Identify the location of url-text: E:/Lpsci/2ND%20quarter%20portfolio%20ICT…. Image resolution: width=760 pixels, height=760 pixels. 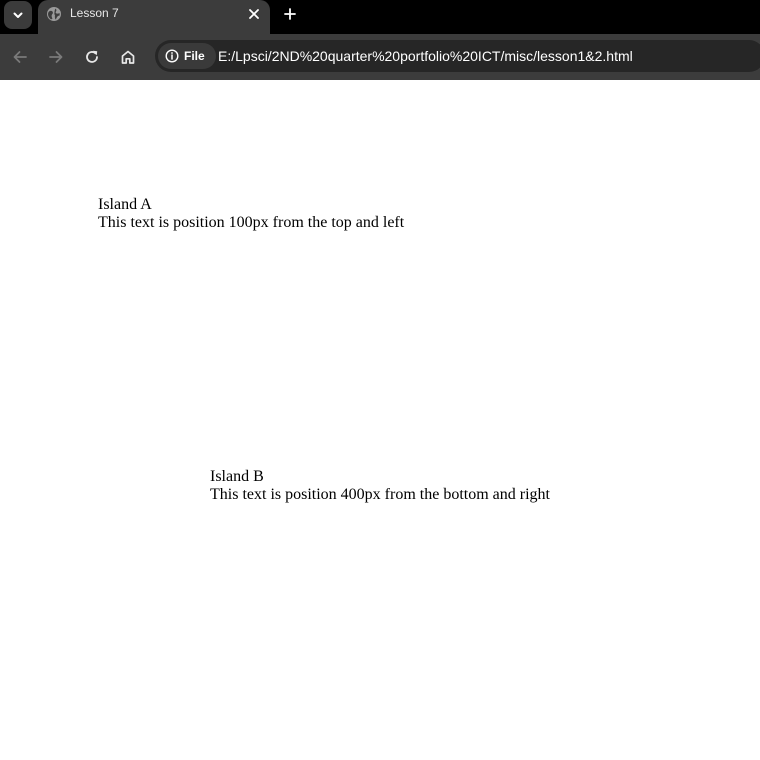
(425, 56).